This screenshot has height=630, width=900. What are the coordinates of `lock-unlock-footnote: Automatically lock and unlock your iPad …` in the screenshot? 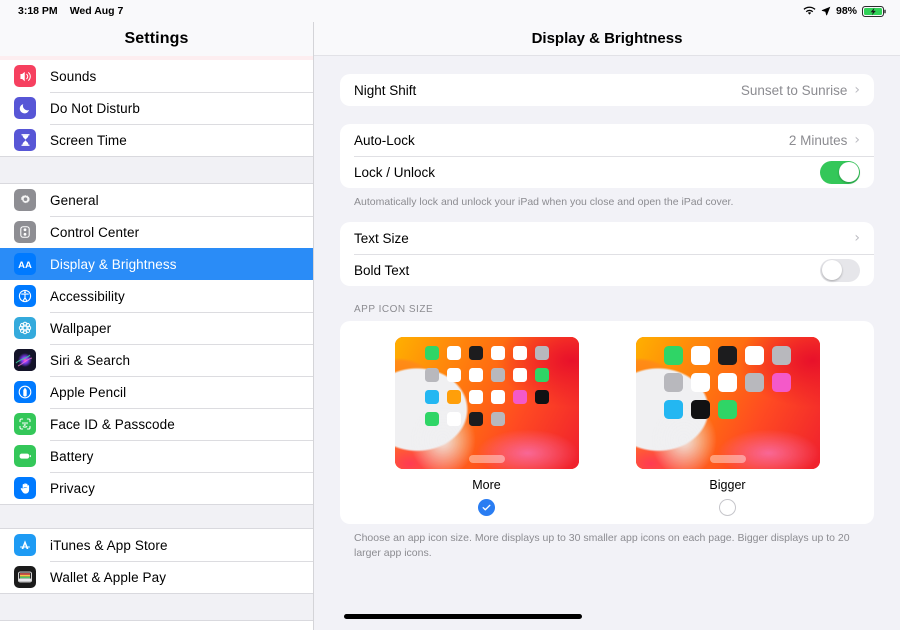 It's located at (544, 202).